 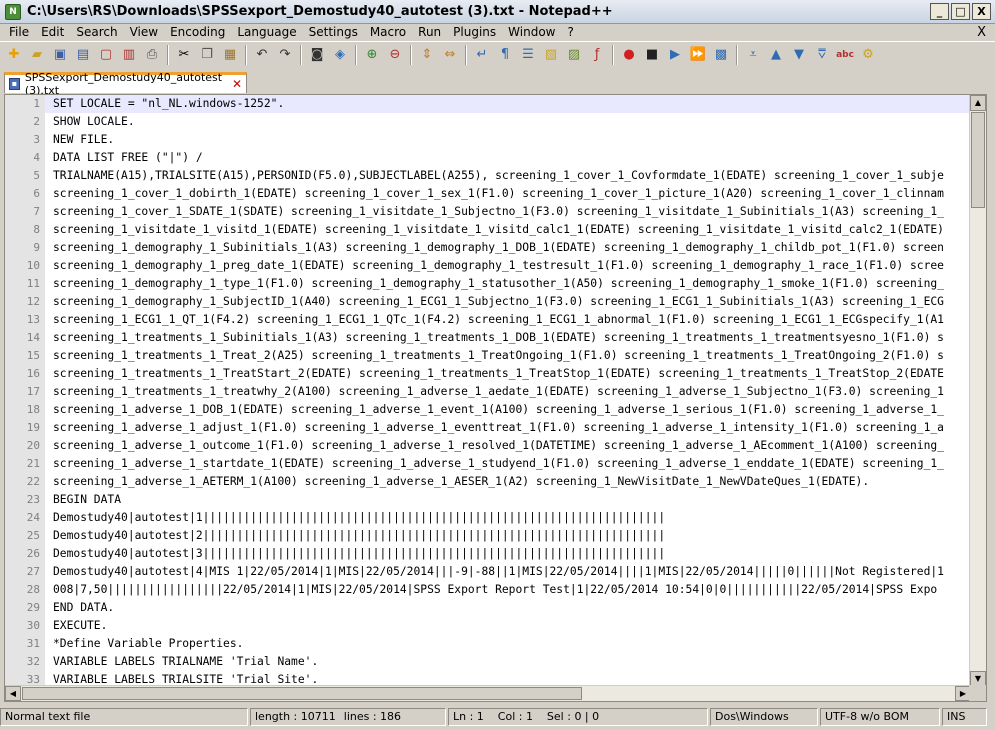 I want to click on indent-guide-icon: ☰, so click(x=528, y=55).